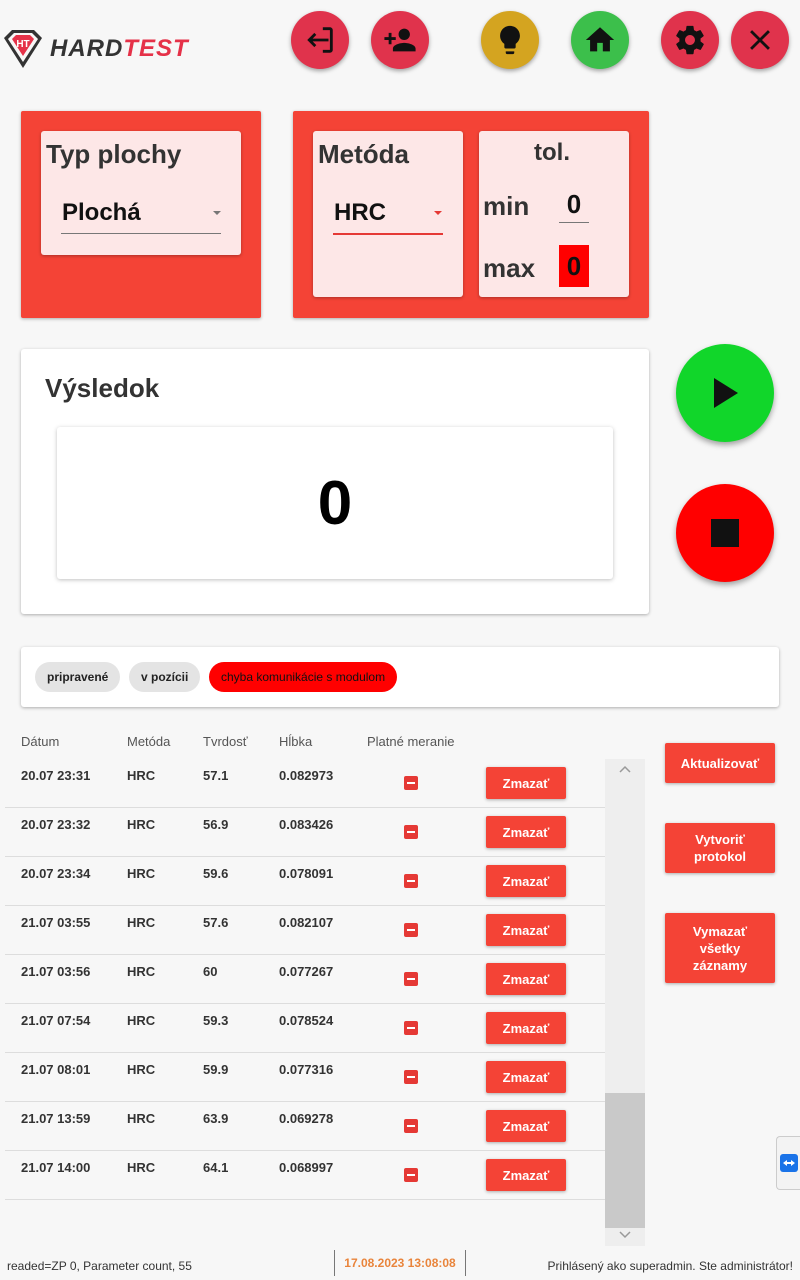 Image resolution: width=800 pixels, height=1280 pixels. I want to click on login-button, so click(320, 40).